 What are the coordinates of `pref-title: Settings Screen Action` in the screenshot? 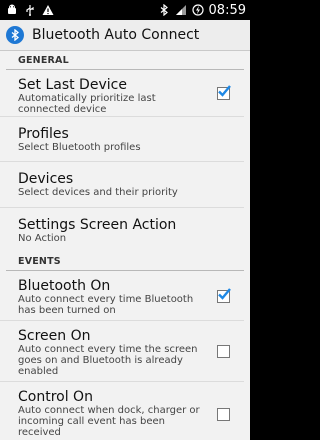 It's located at (97, 225).